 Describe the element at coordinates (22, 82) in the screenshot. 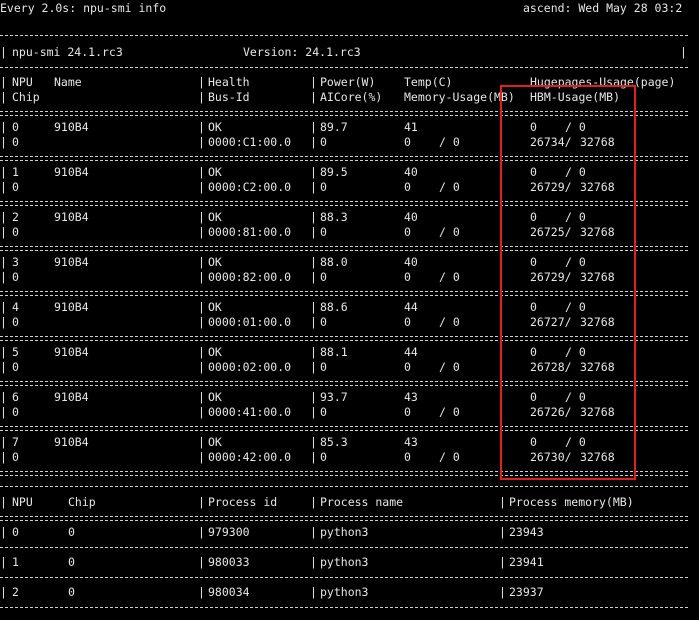

I see `col-npu: NPU` at that location.